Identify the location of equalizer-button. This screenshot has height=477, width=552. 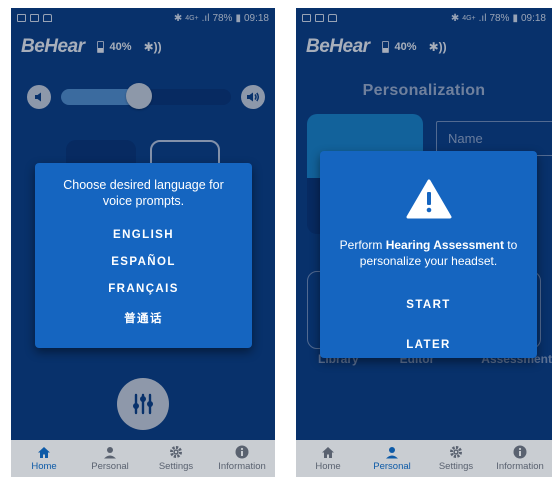
(143, 404).